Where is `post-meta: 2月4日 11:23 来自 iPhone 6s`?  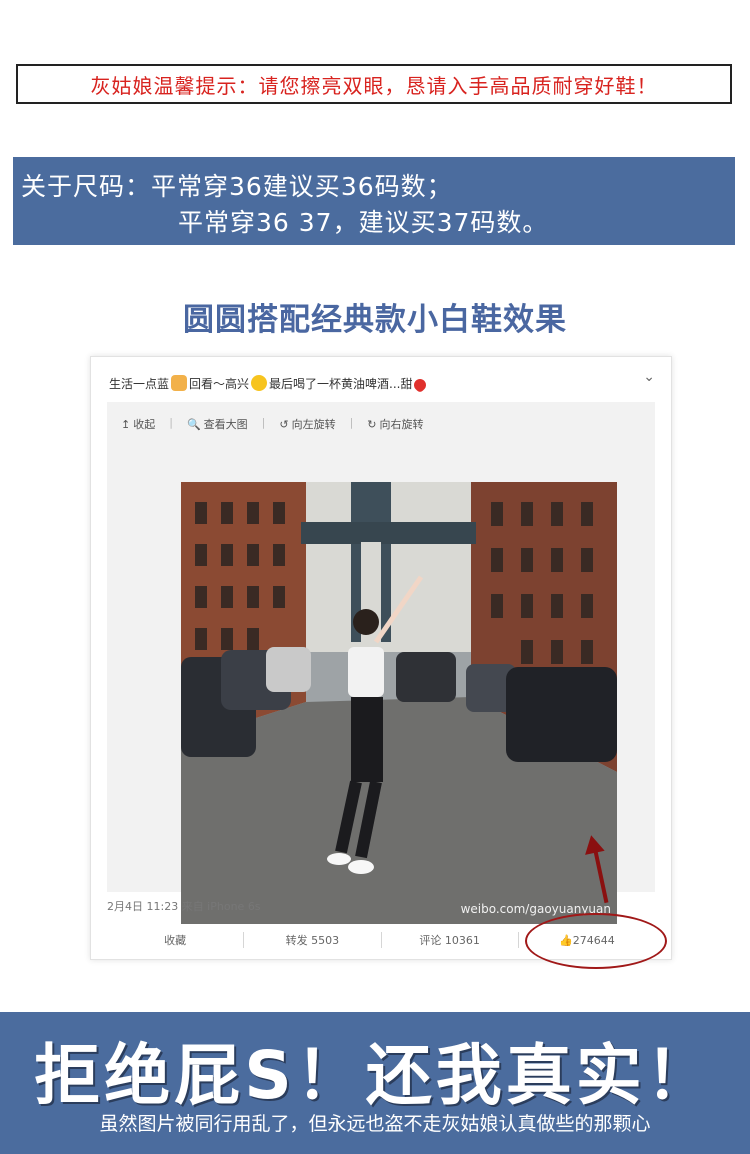 post-meta: 2月4日 11:23 来自 iPhone 6s is located at coordinates (184, 906).